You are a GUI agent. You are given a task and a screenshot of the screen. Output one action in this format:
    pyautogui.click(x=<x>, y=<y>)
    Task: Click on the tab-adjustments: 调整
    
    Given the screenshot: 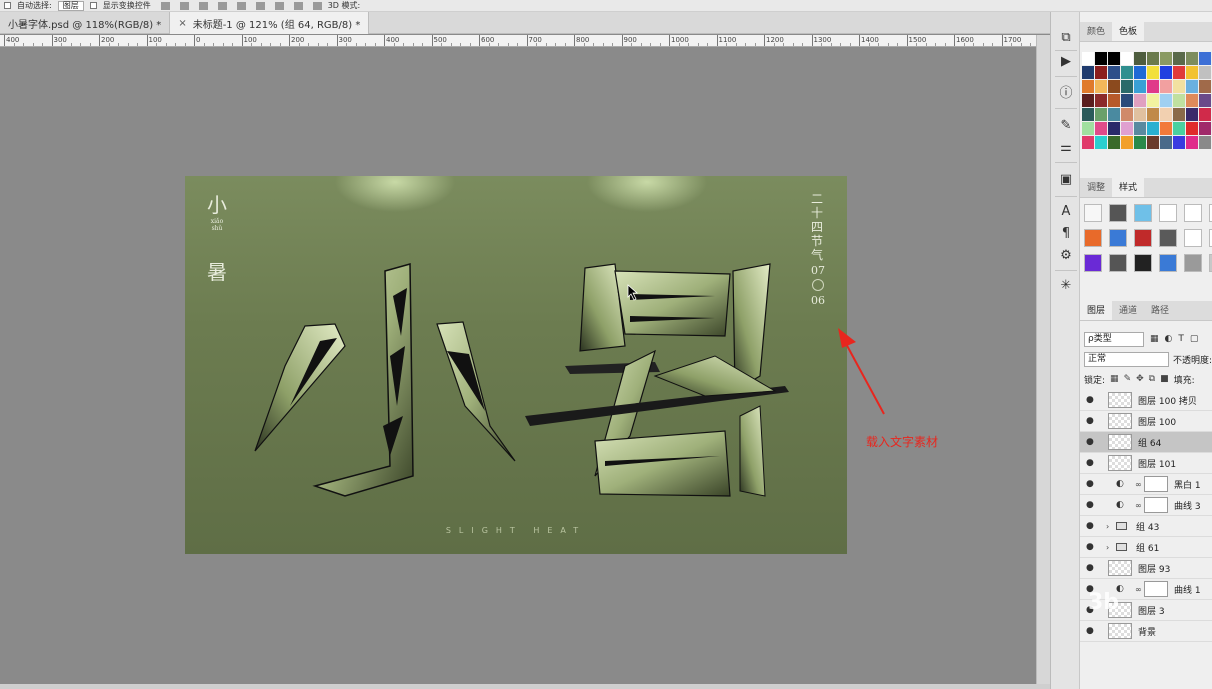 What is the action you would take?
    pyautogui.click(x=1096, y=187)
    